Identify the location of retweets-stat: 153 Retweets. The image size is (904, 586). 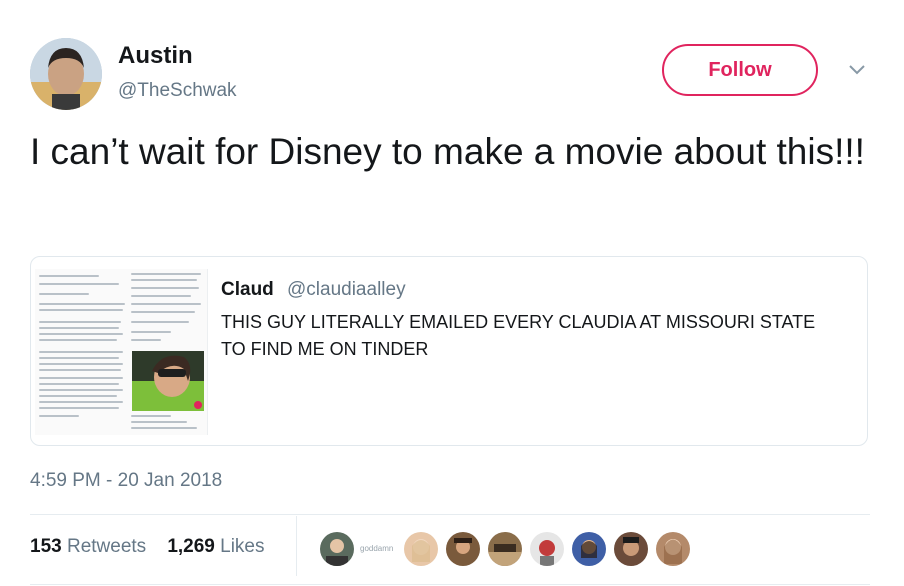
(88, 546).